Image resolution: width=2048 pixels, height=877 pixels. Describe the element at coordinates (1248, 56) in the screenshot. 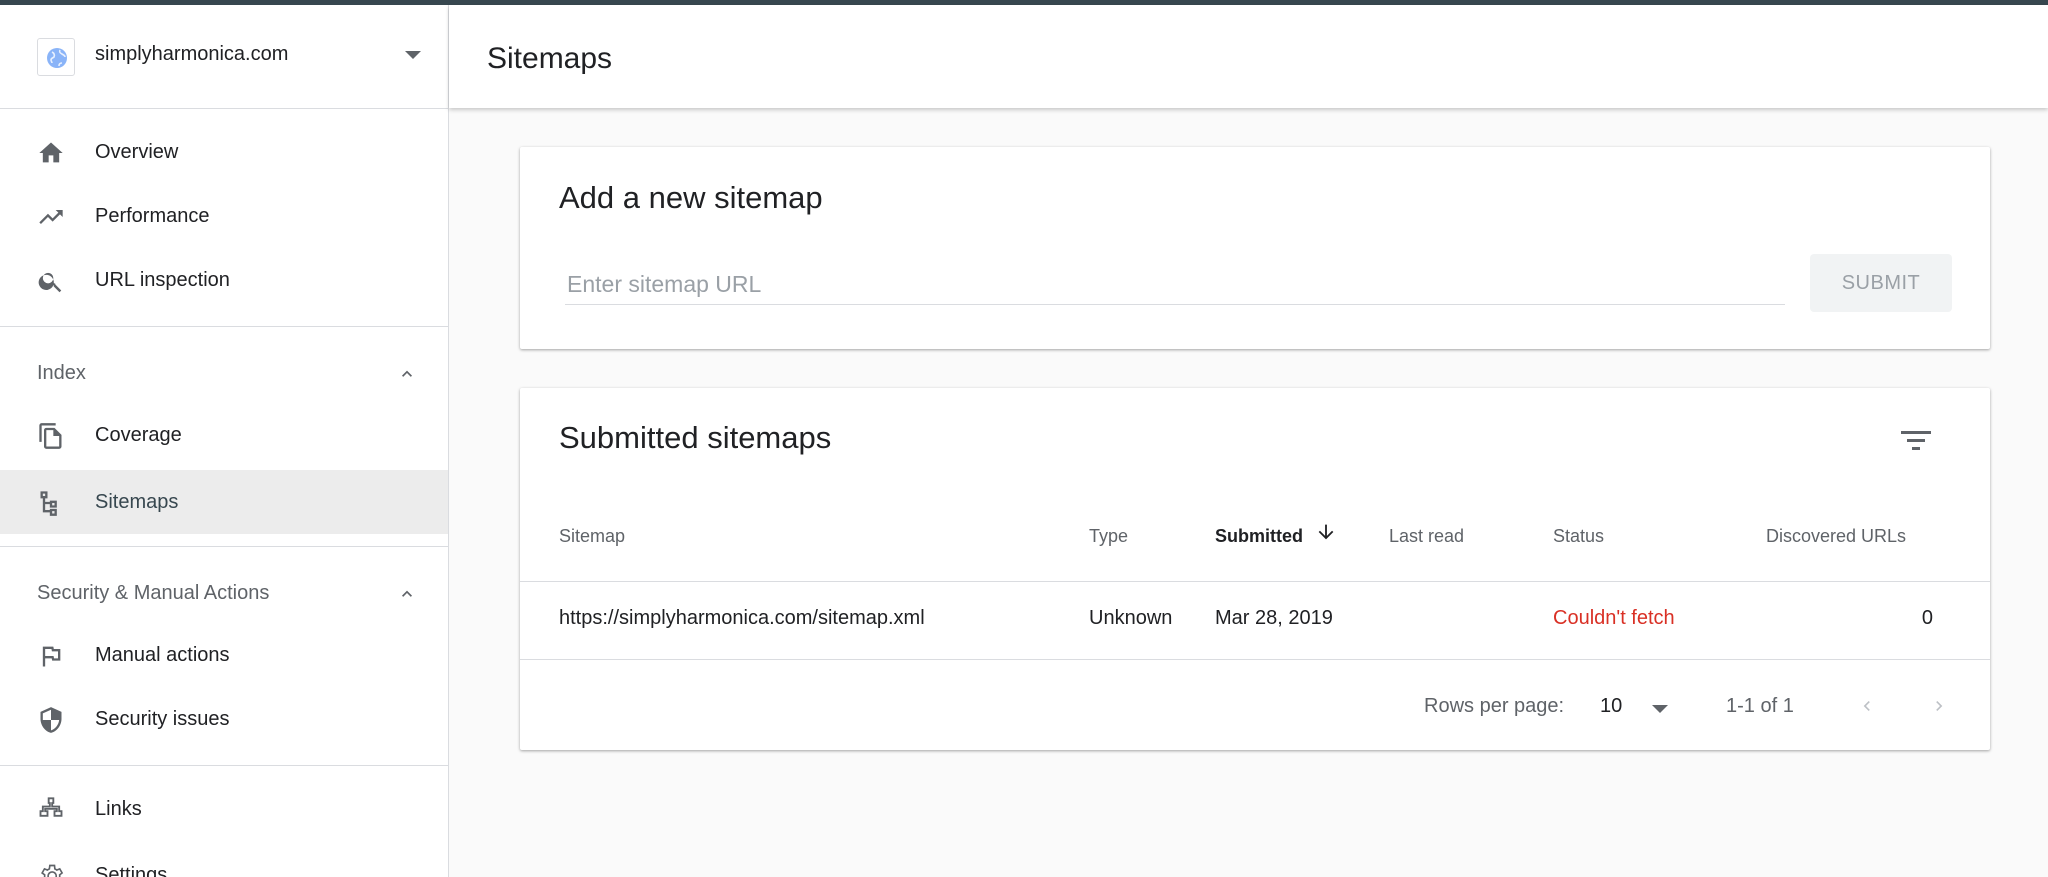

I see `page-header: Sitemaps` at that location.